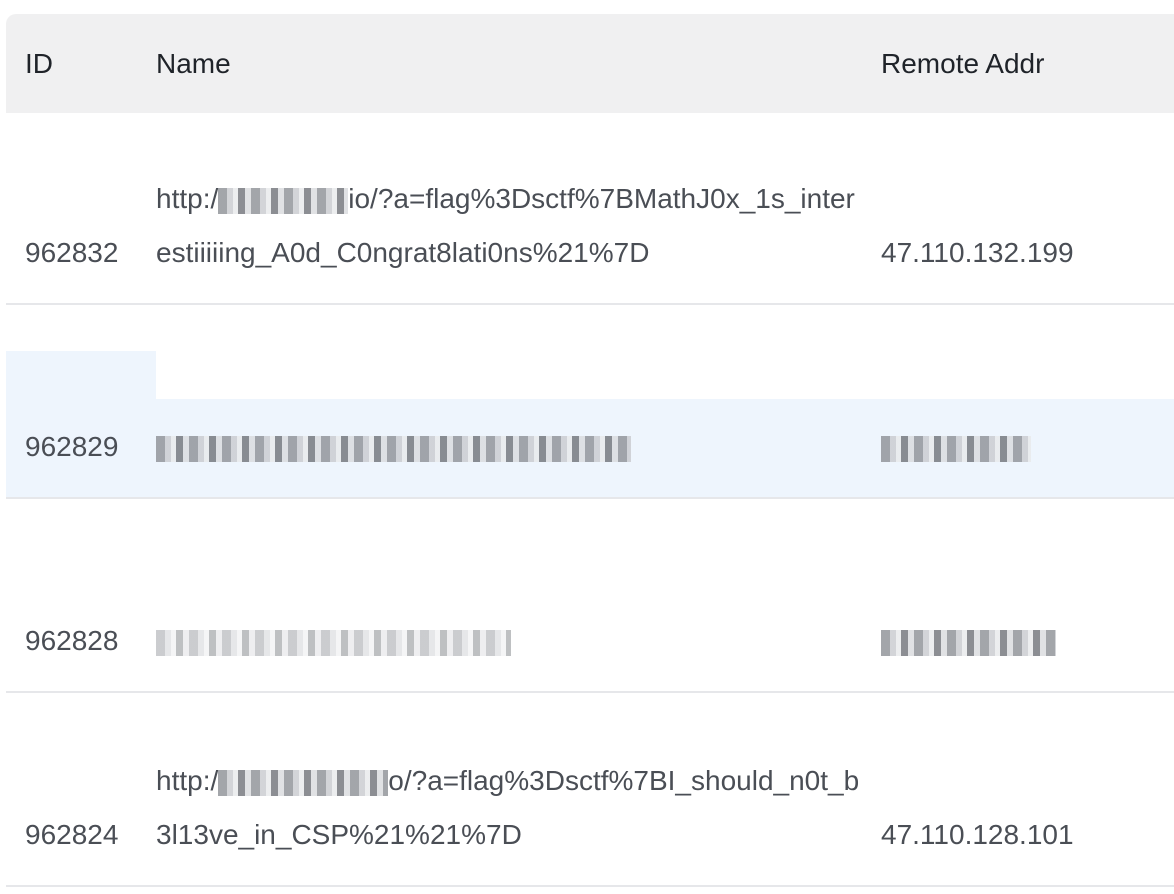  What do you see at coordinates (72, 252) in the screenshot?
I see `row-id-value: 962832` at bounding box center [72, 252].